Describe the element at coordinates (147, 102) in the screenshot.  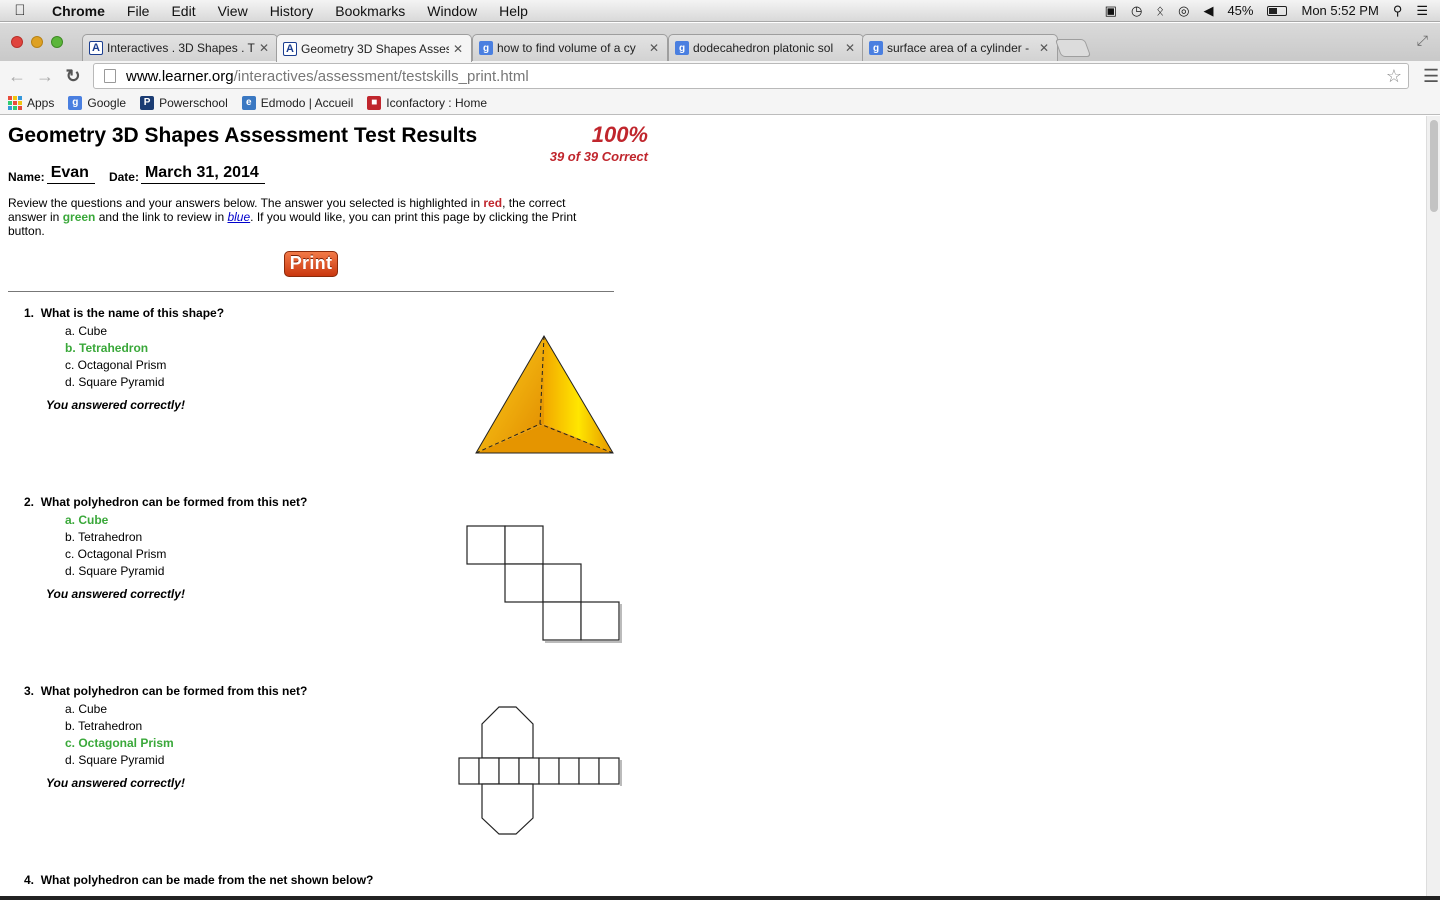
I see `powerschool-icon: P` at that location.